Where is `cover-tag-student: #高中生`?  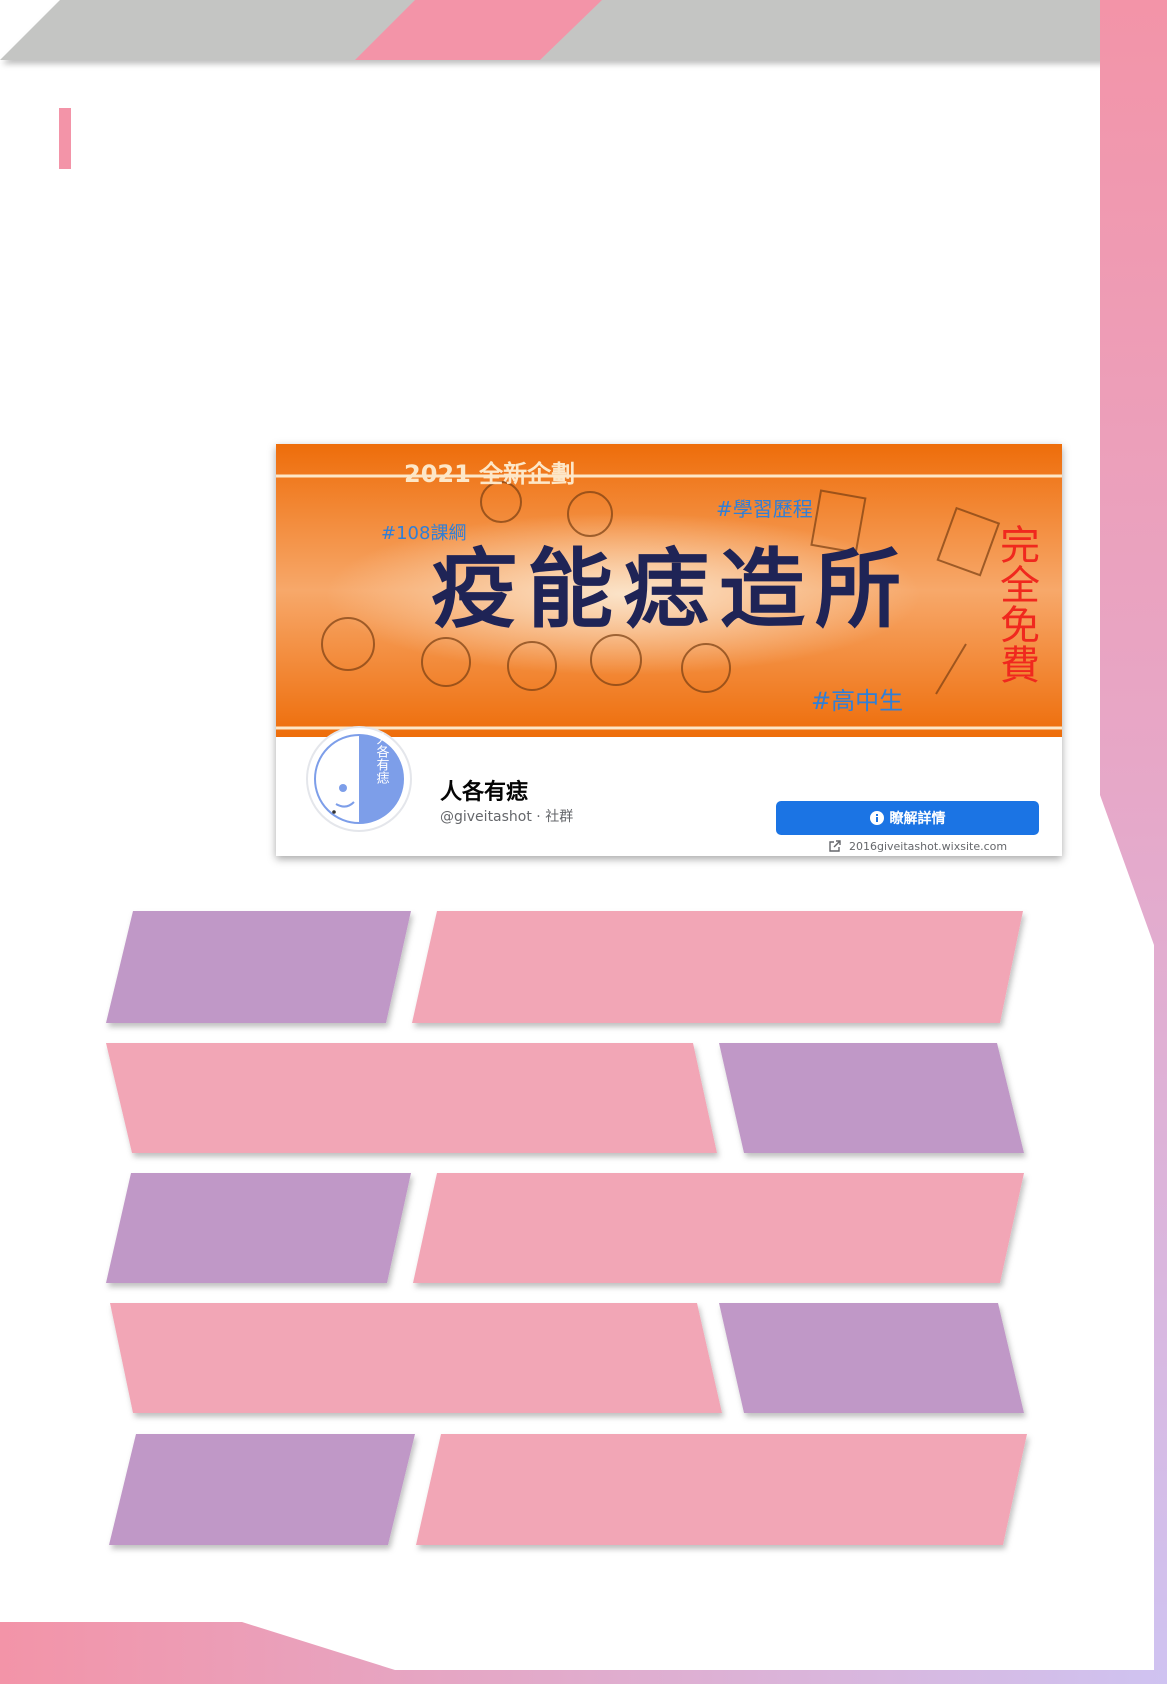
cover-tag-student: #高中生 is located at coordinates (857, 701).